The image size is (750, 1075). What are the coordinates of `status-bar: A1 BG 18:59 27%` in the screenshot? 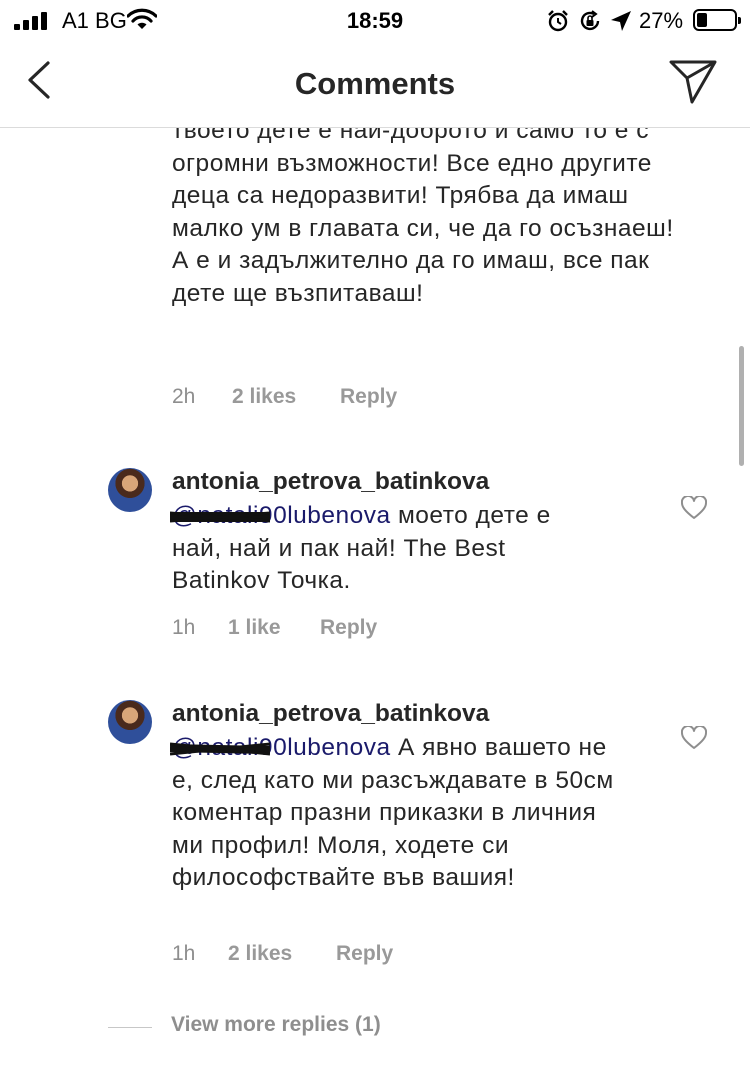 It's located at (375, 20).